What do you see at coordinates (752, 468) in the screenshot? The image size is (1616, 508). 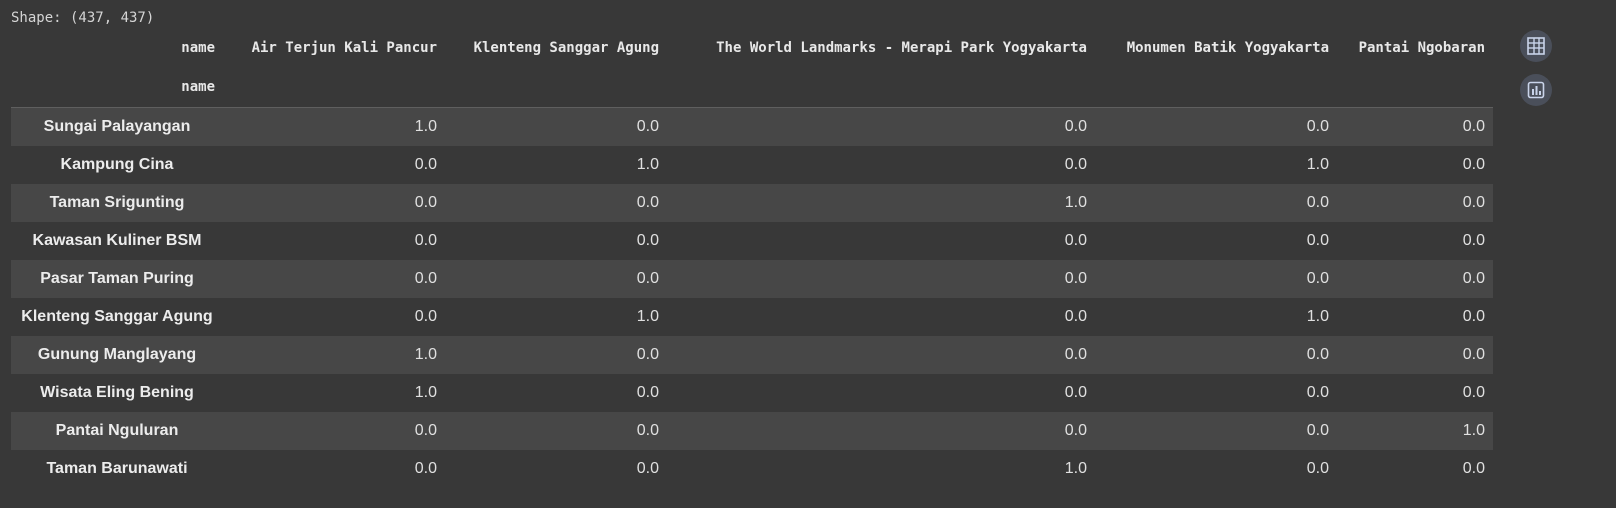 I see `table-row: Taman Barunawati 0.0 0.0 1.0 0.0 0.0` at bounding box center [752, 468].